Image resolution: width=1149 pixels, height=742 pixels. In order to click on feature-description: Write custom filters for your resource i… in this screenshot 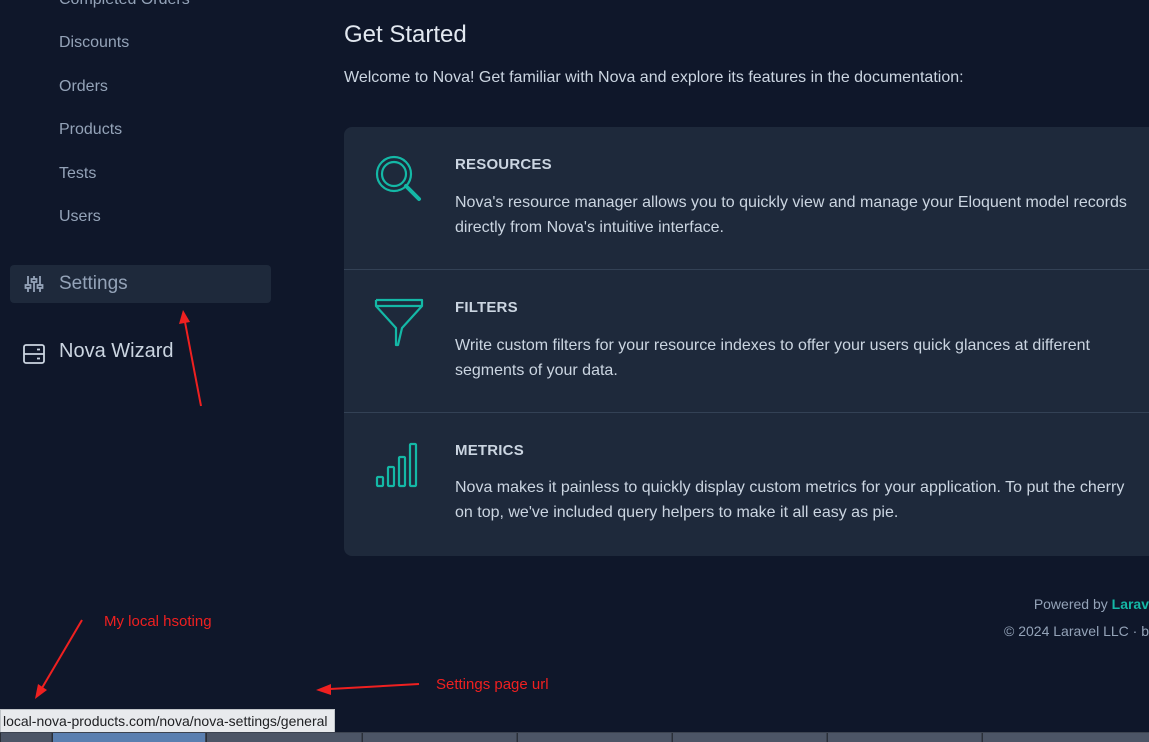, I will do `click(772, 358)`.